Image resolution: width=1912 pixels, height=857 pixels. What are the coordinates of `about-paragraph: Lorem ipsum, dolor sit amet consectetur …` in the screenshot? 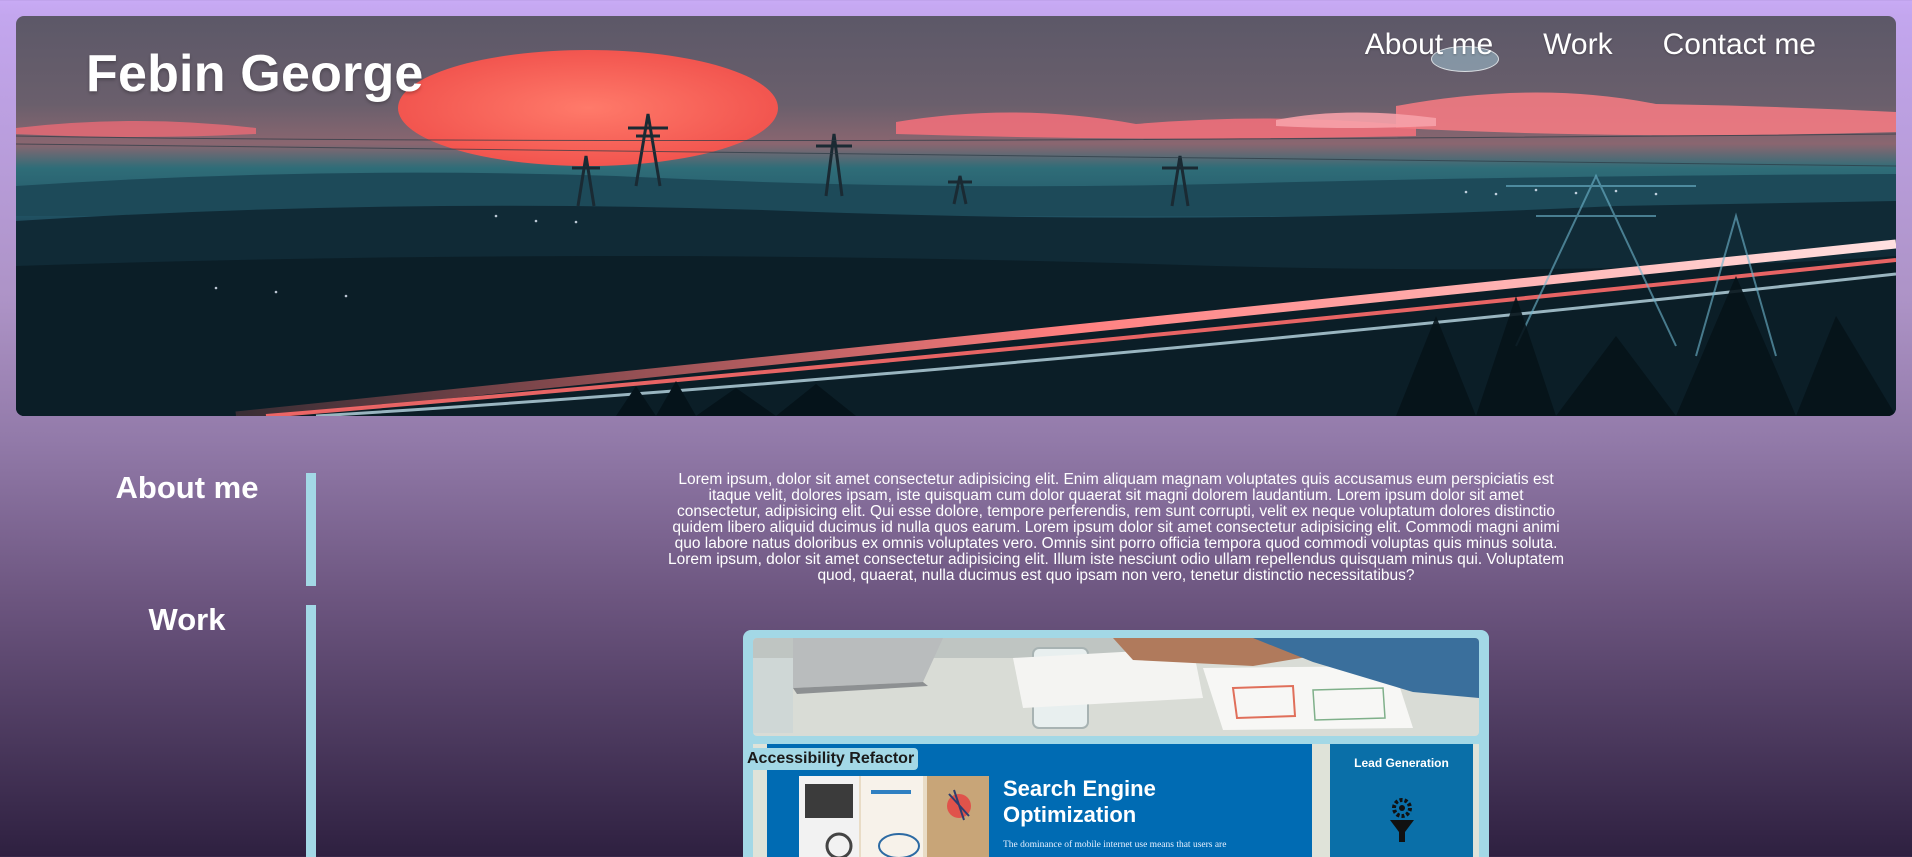 It's located at (1115, 527).